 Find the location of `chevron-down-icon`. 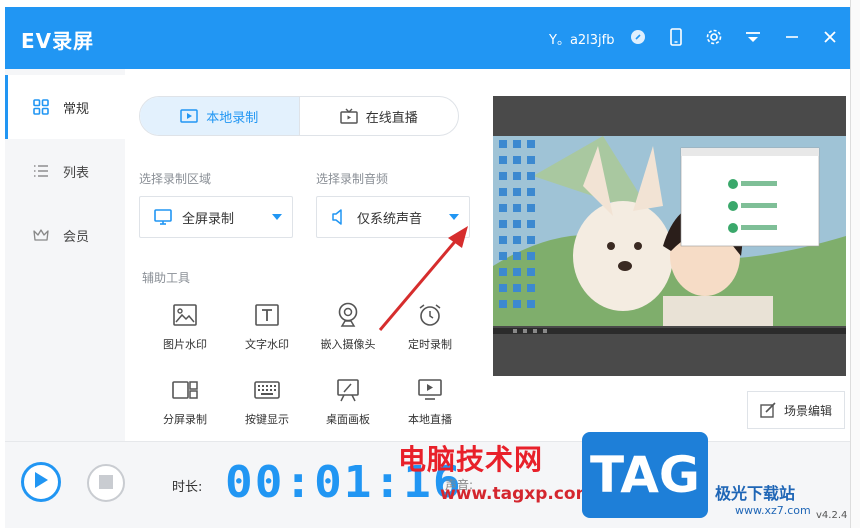

chevron-down-icon is located at coordinates (277, 217).